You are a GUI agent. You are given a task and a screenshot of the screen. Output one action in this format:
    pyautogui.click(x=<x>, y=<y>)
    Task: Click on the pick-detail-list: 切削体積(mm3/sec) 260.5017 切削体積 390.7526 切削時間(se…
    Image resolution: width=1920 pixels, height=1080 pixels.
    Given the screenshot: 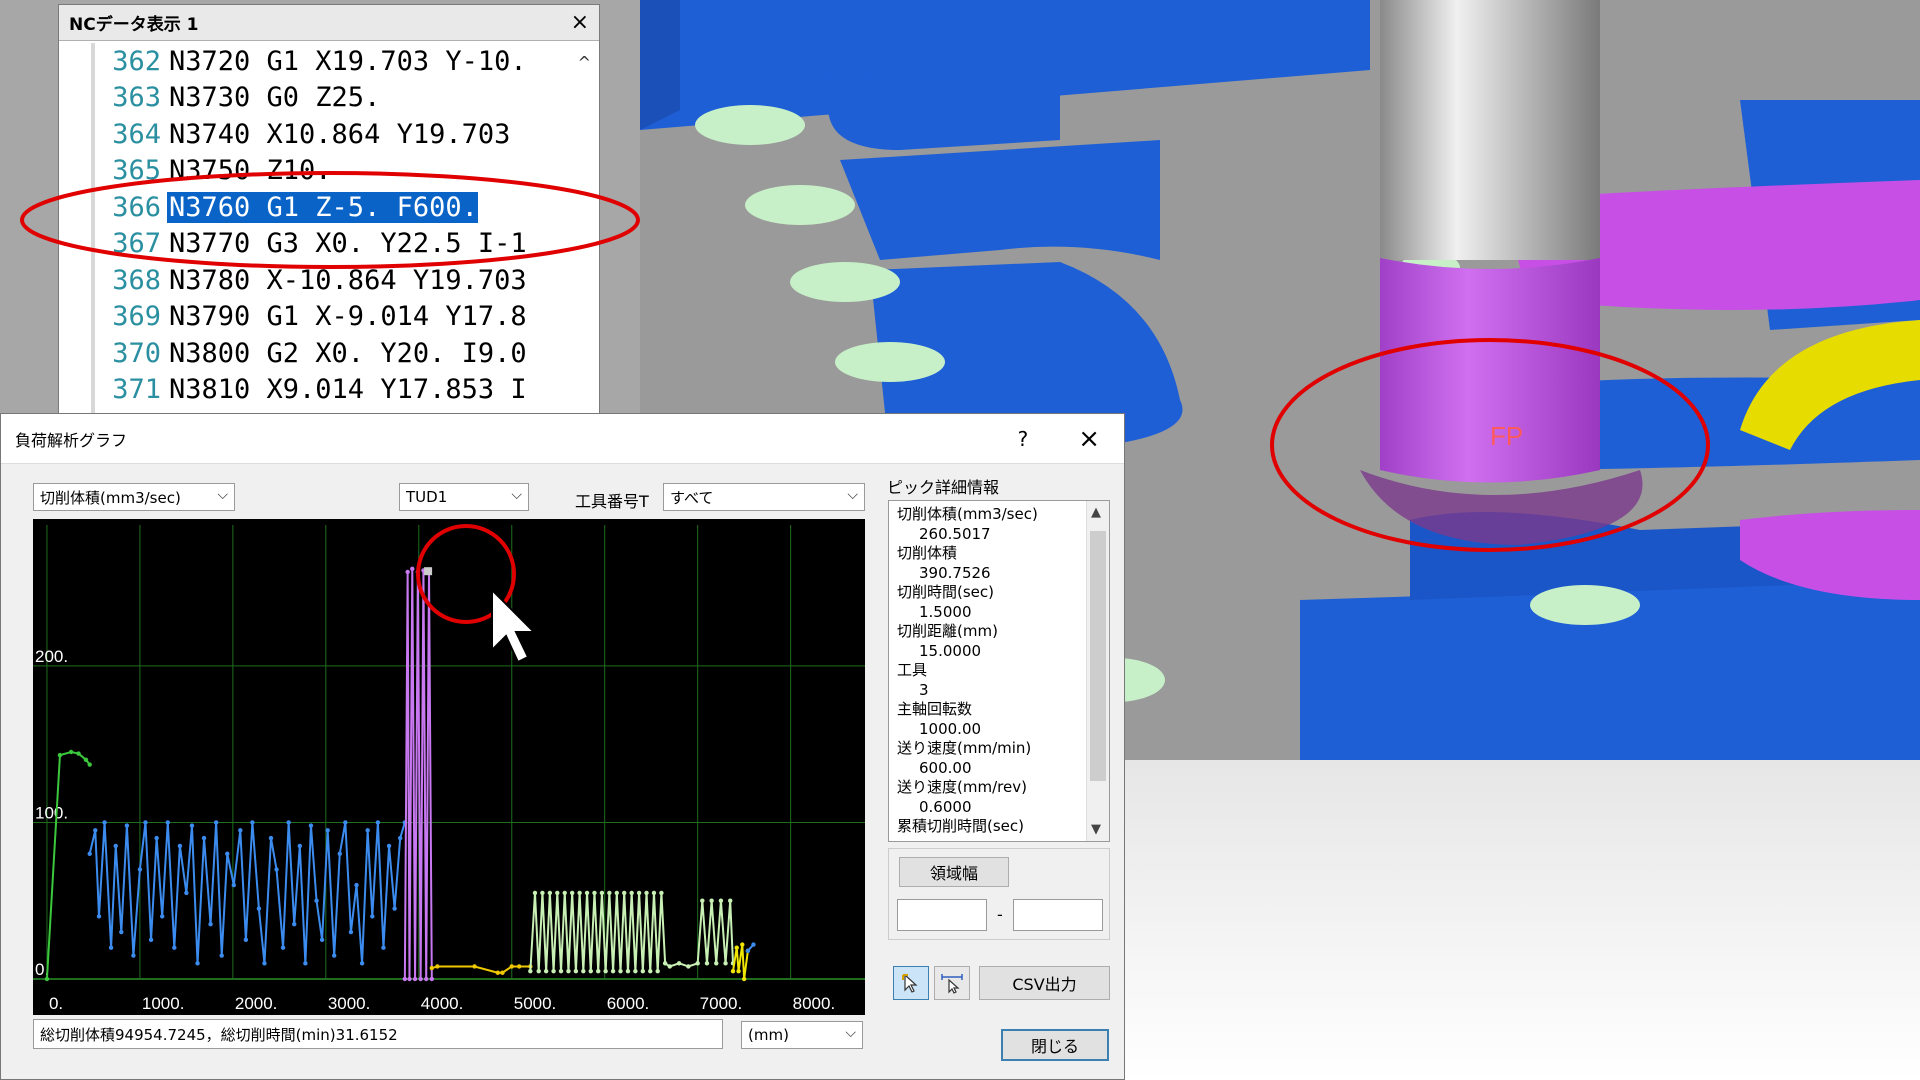 What is the action you would take?
    pyautogui.click(x=999, y=671)
    